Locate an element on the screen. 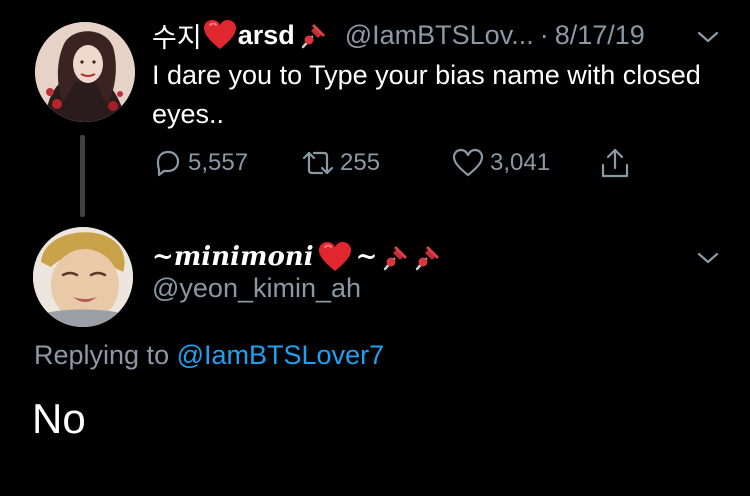 This screenshot has width=750, height=496. replying-to-mention: @IamBTSLover7 is located at coordinates (280, 355).